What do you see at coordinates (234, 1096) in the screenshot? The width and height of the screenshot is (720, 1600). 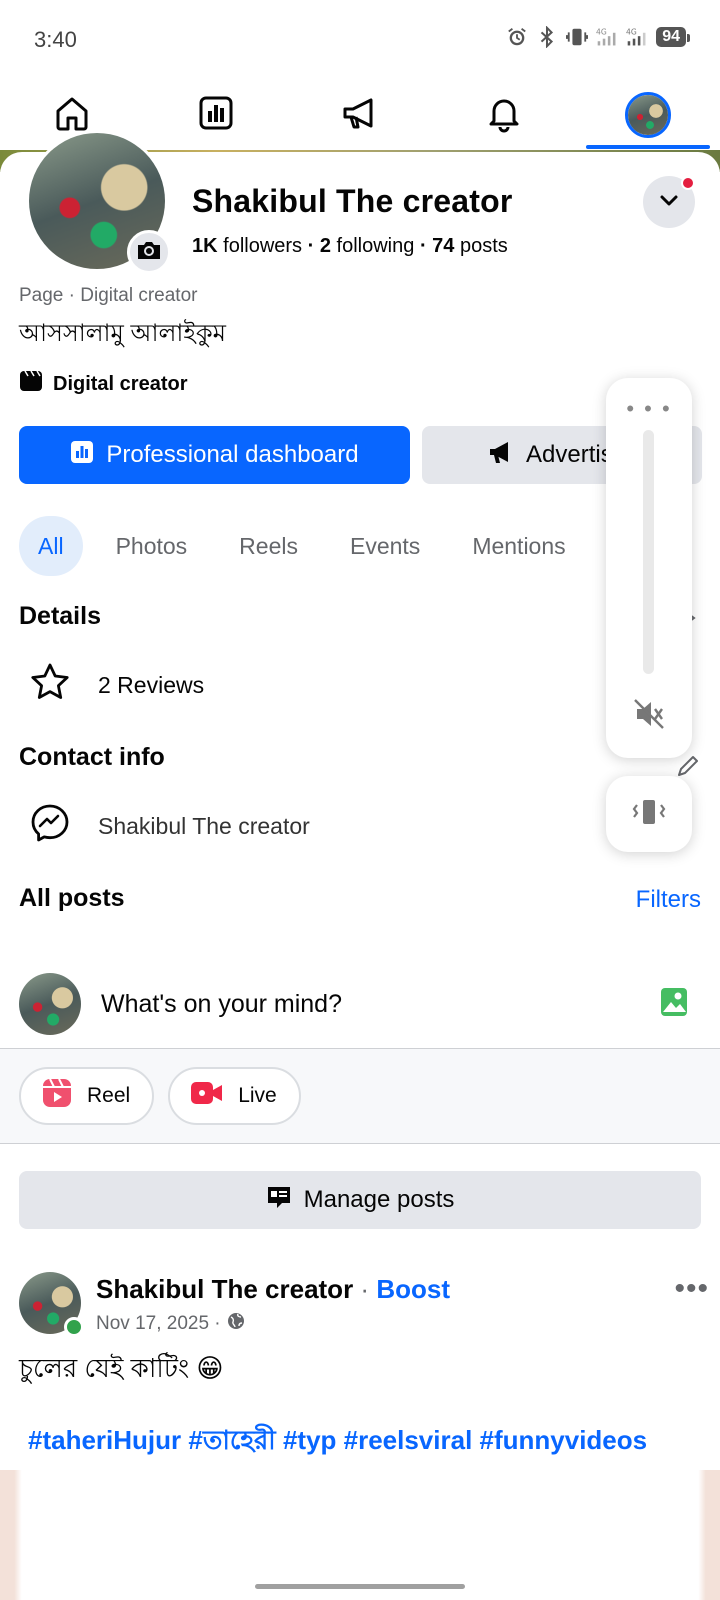 I see `live-button: Live` at bounding box center [234, 1096].